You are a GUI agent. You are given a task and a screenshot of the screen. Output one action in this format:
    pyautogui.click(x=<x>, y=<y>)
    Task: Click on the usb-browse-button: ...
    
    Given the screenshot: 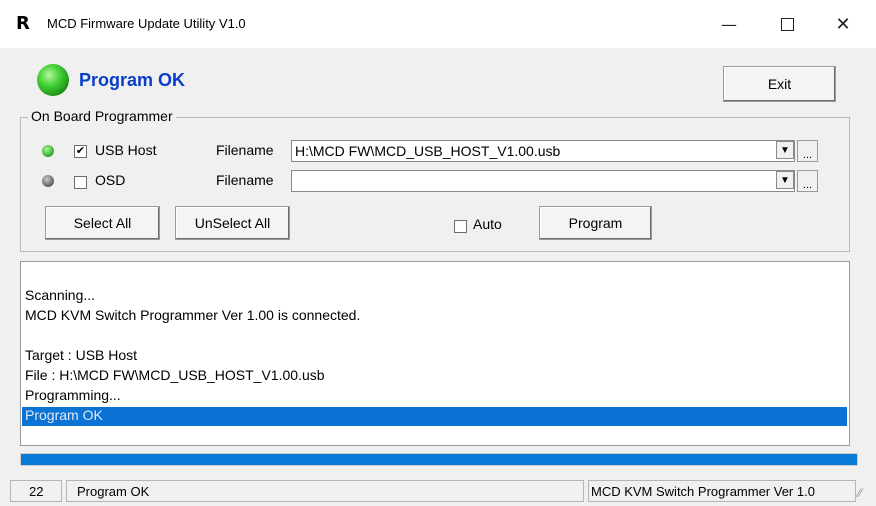 What is the action you would take?
    pyautogui.click(x=807, y=151)
    